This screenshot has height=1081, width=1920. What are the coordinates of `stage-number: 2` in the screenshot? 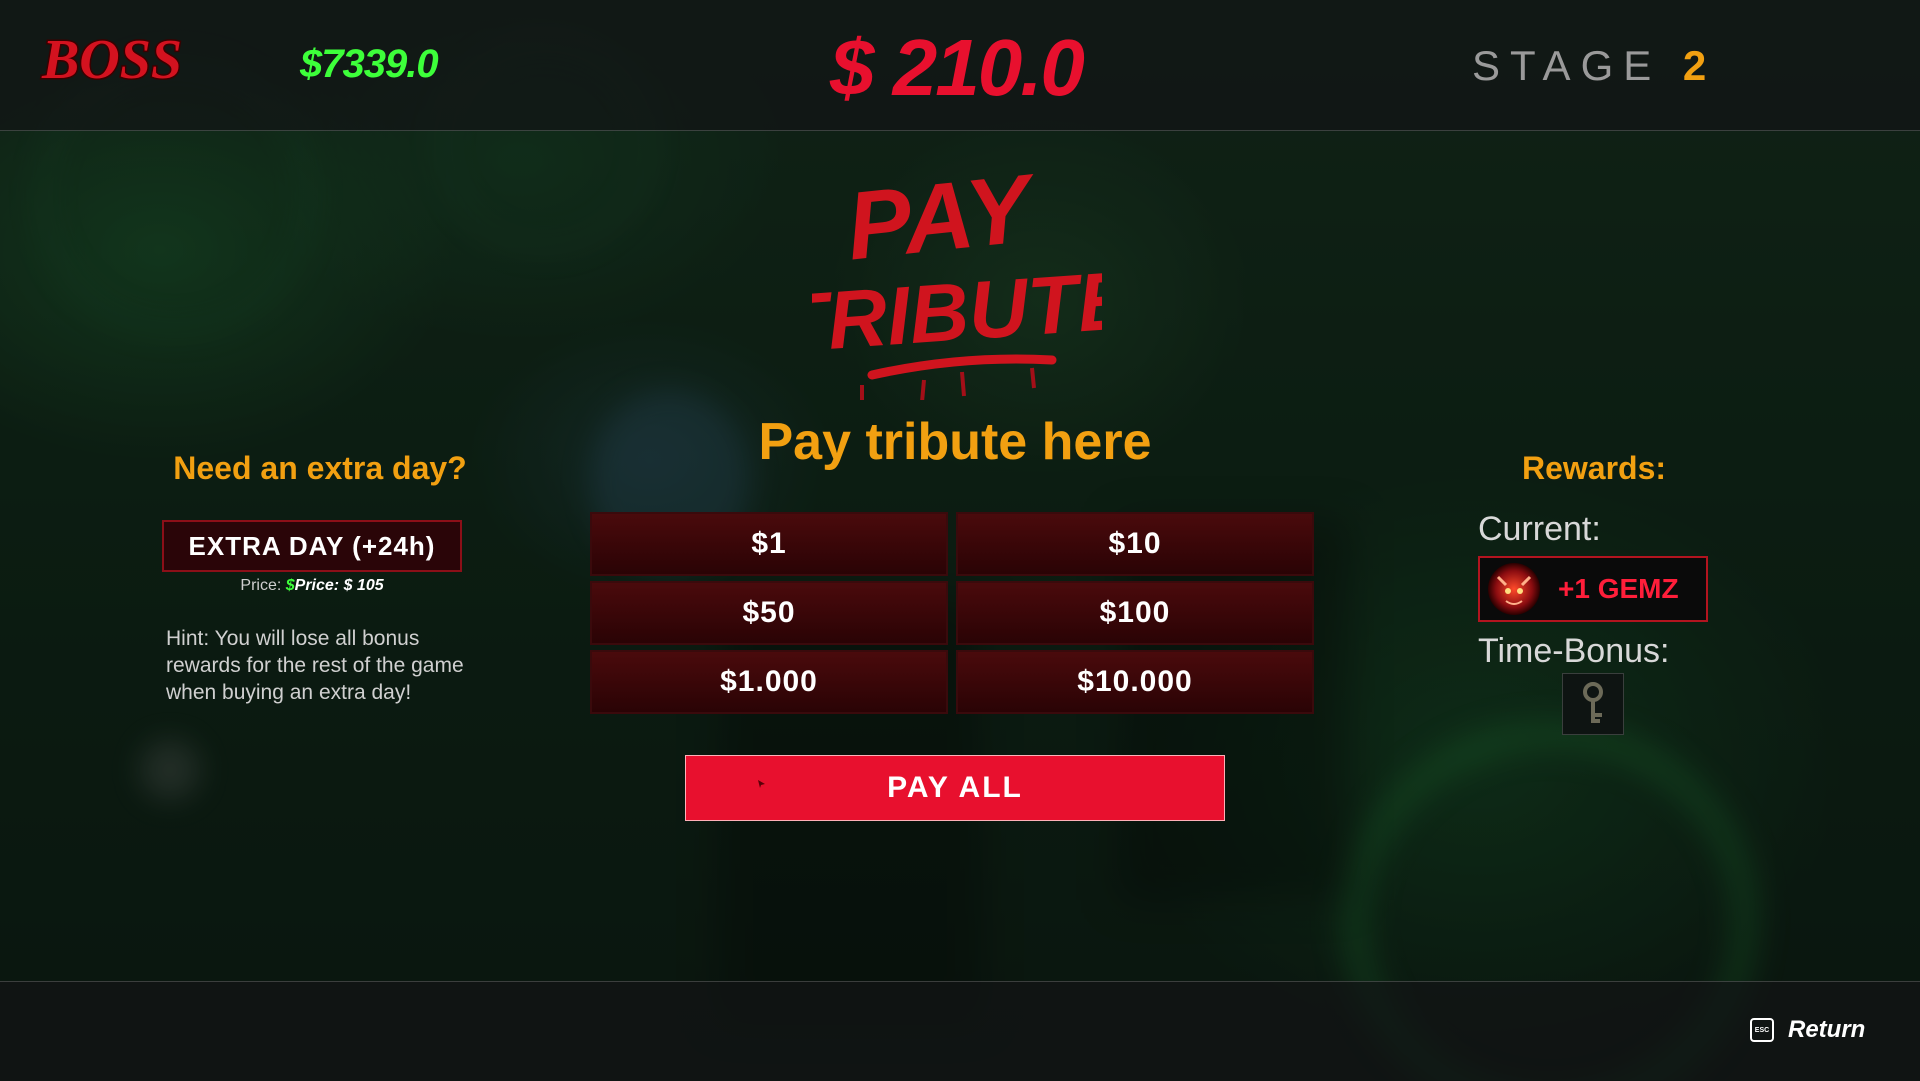 It's located at (1694, 65).